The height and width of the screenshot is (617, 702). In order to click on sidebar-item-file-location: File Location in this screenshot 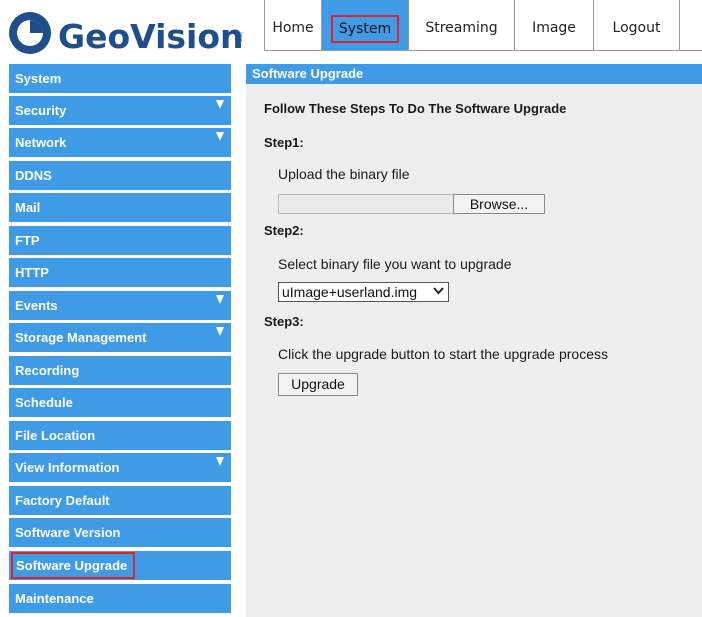, I will do `click(120, 435)`.